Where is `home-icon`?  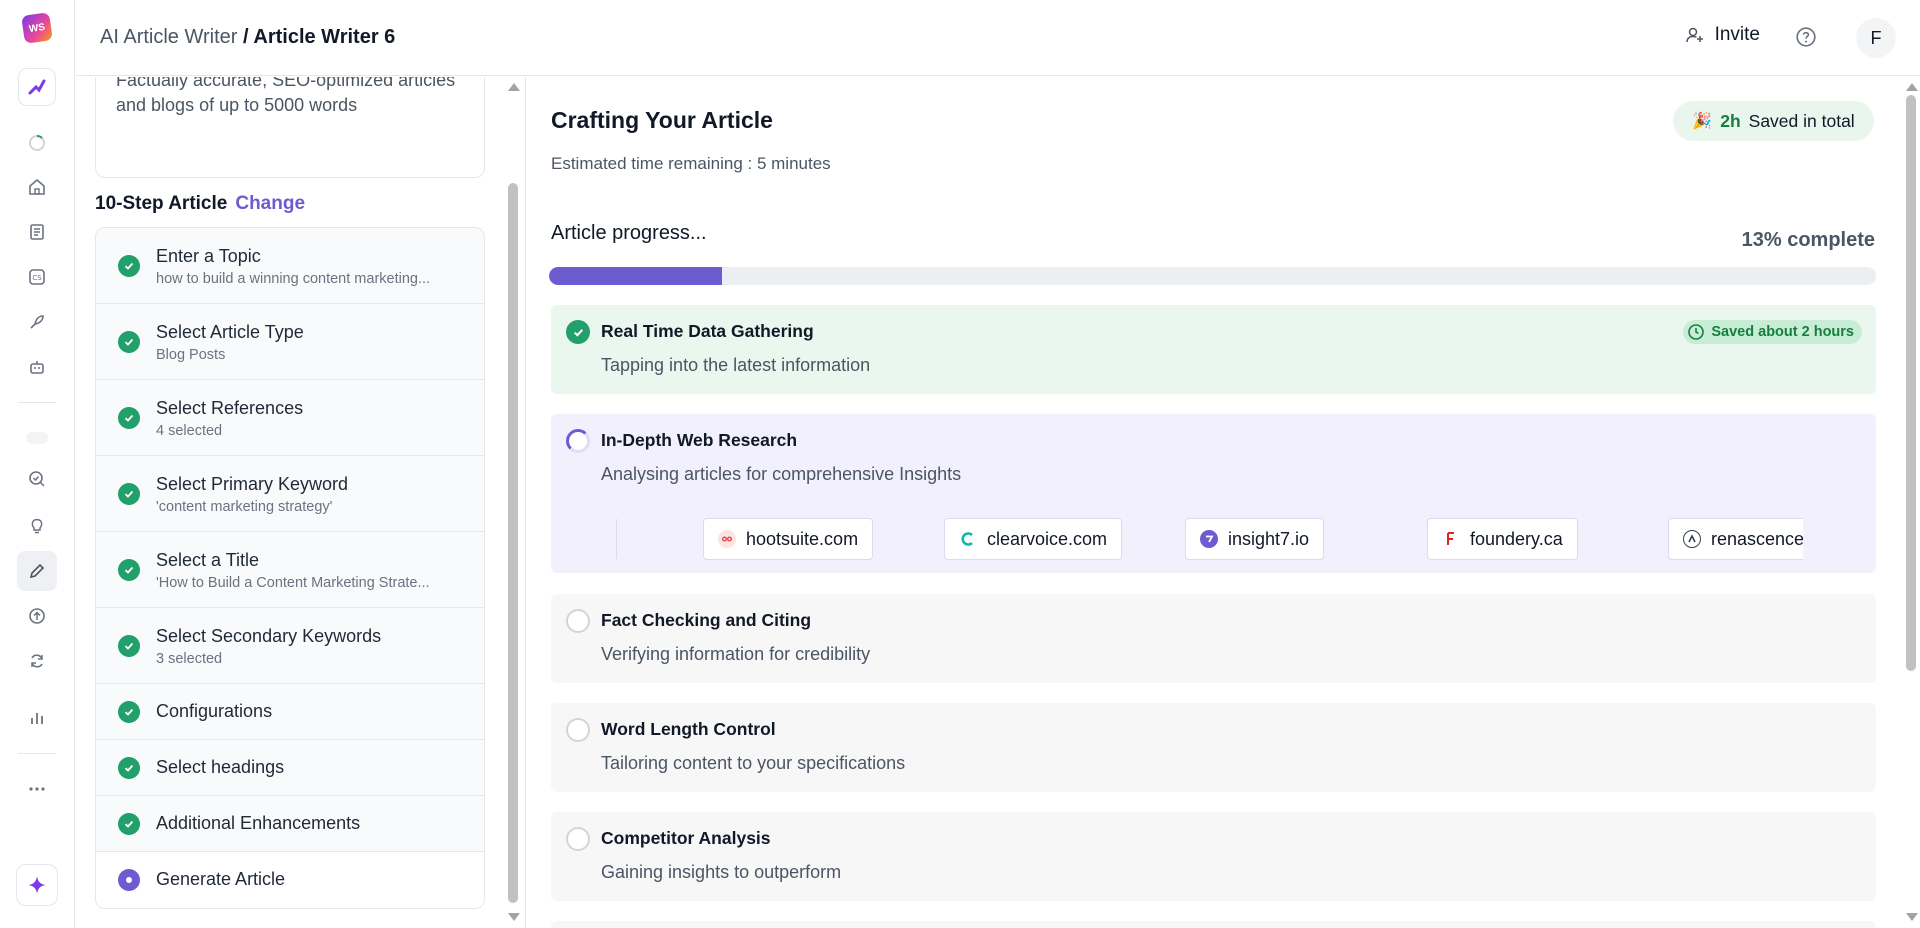 home-icon is located at coordinates (37, 187).